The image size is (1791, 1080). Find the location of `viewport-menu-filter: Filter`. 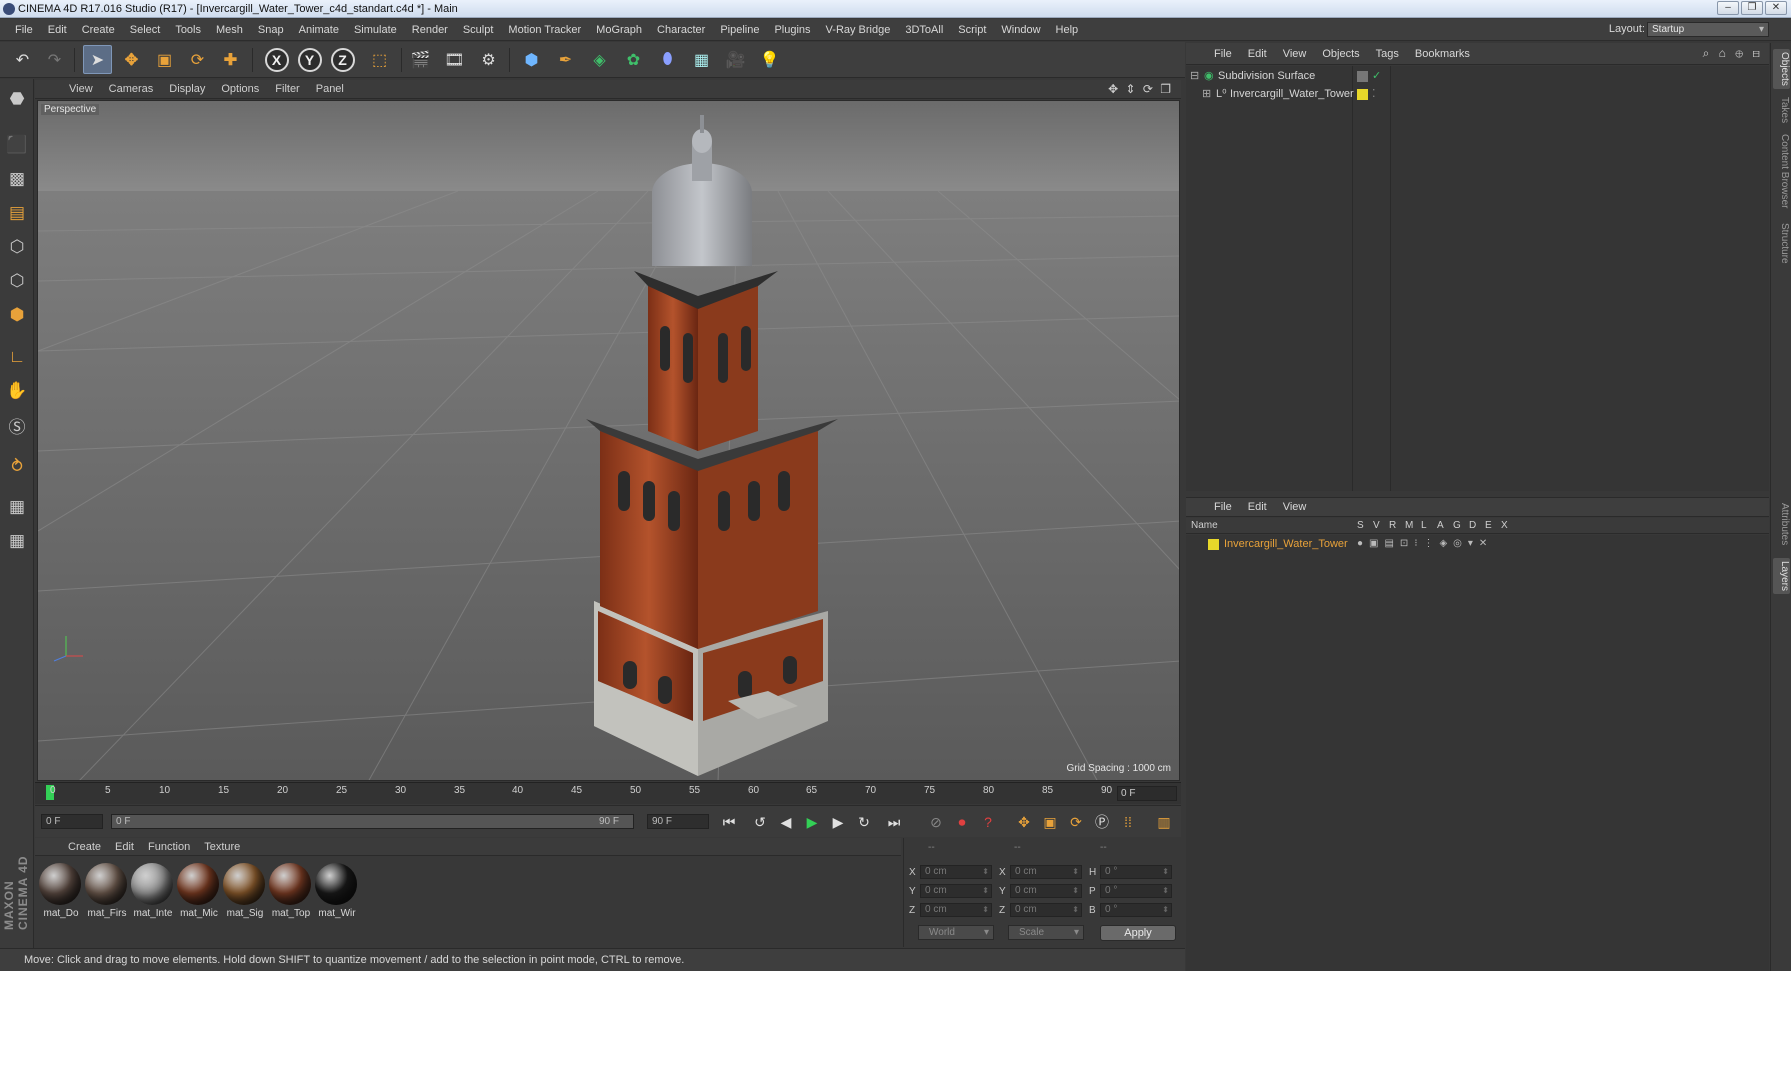

viewport-menu-filter: Filter is located at coordinates (287, 89).